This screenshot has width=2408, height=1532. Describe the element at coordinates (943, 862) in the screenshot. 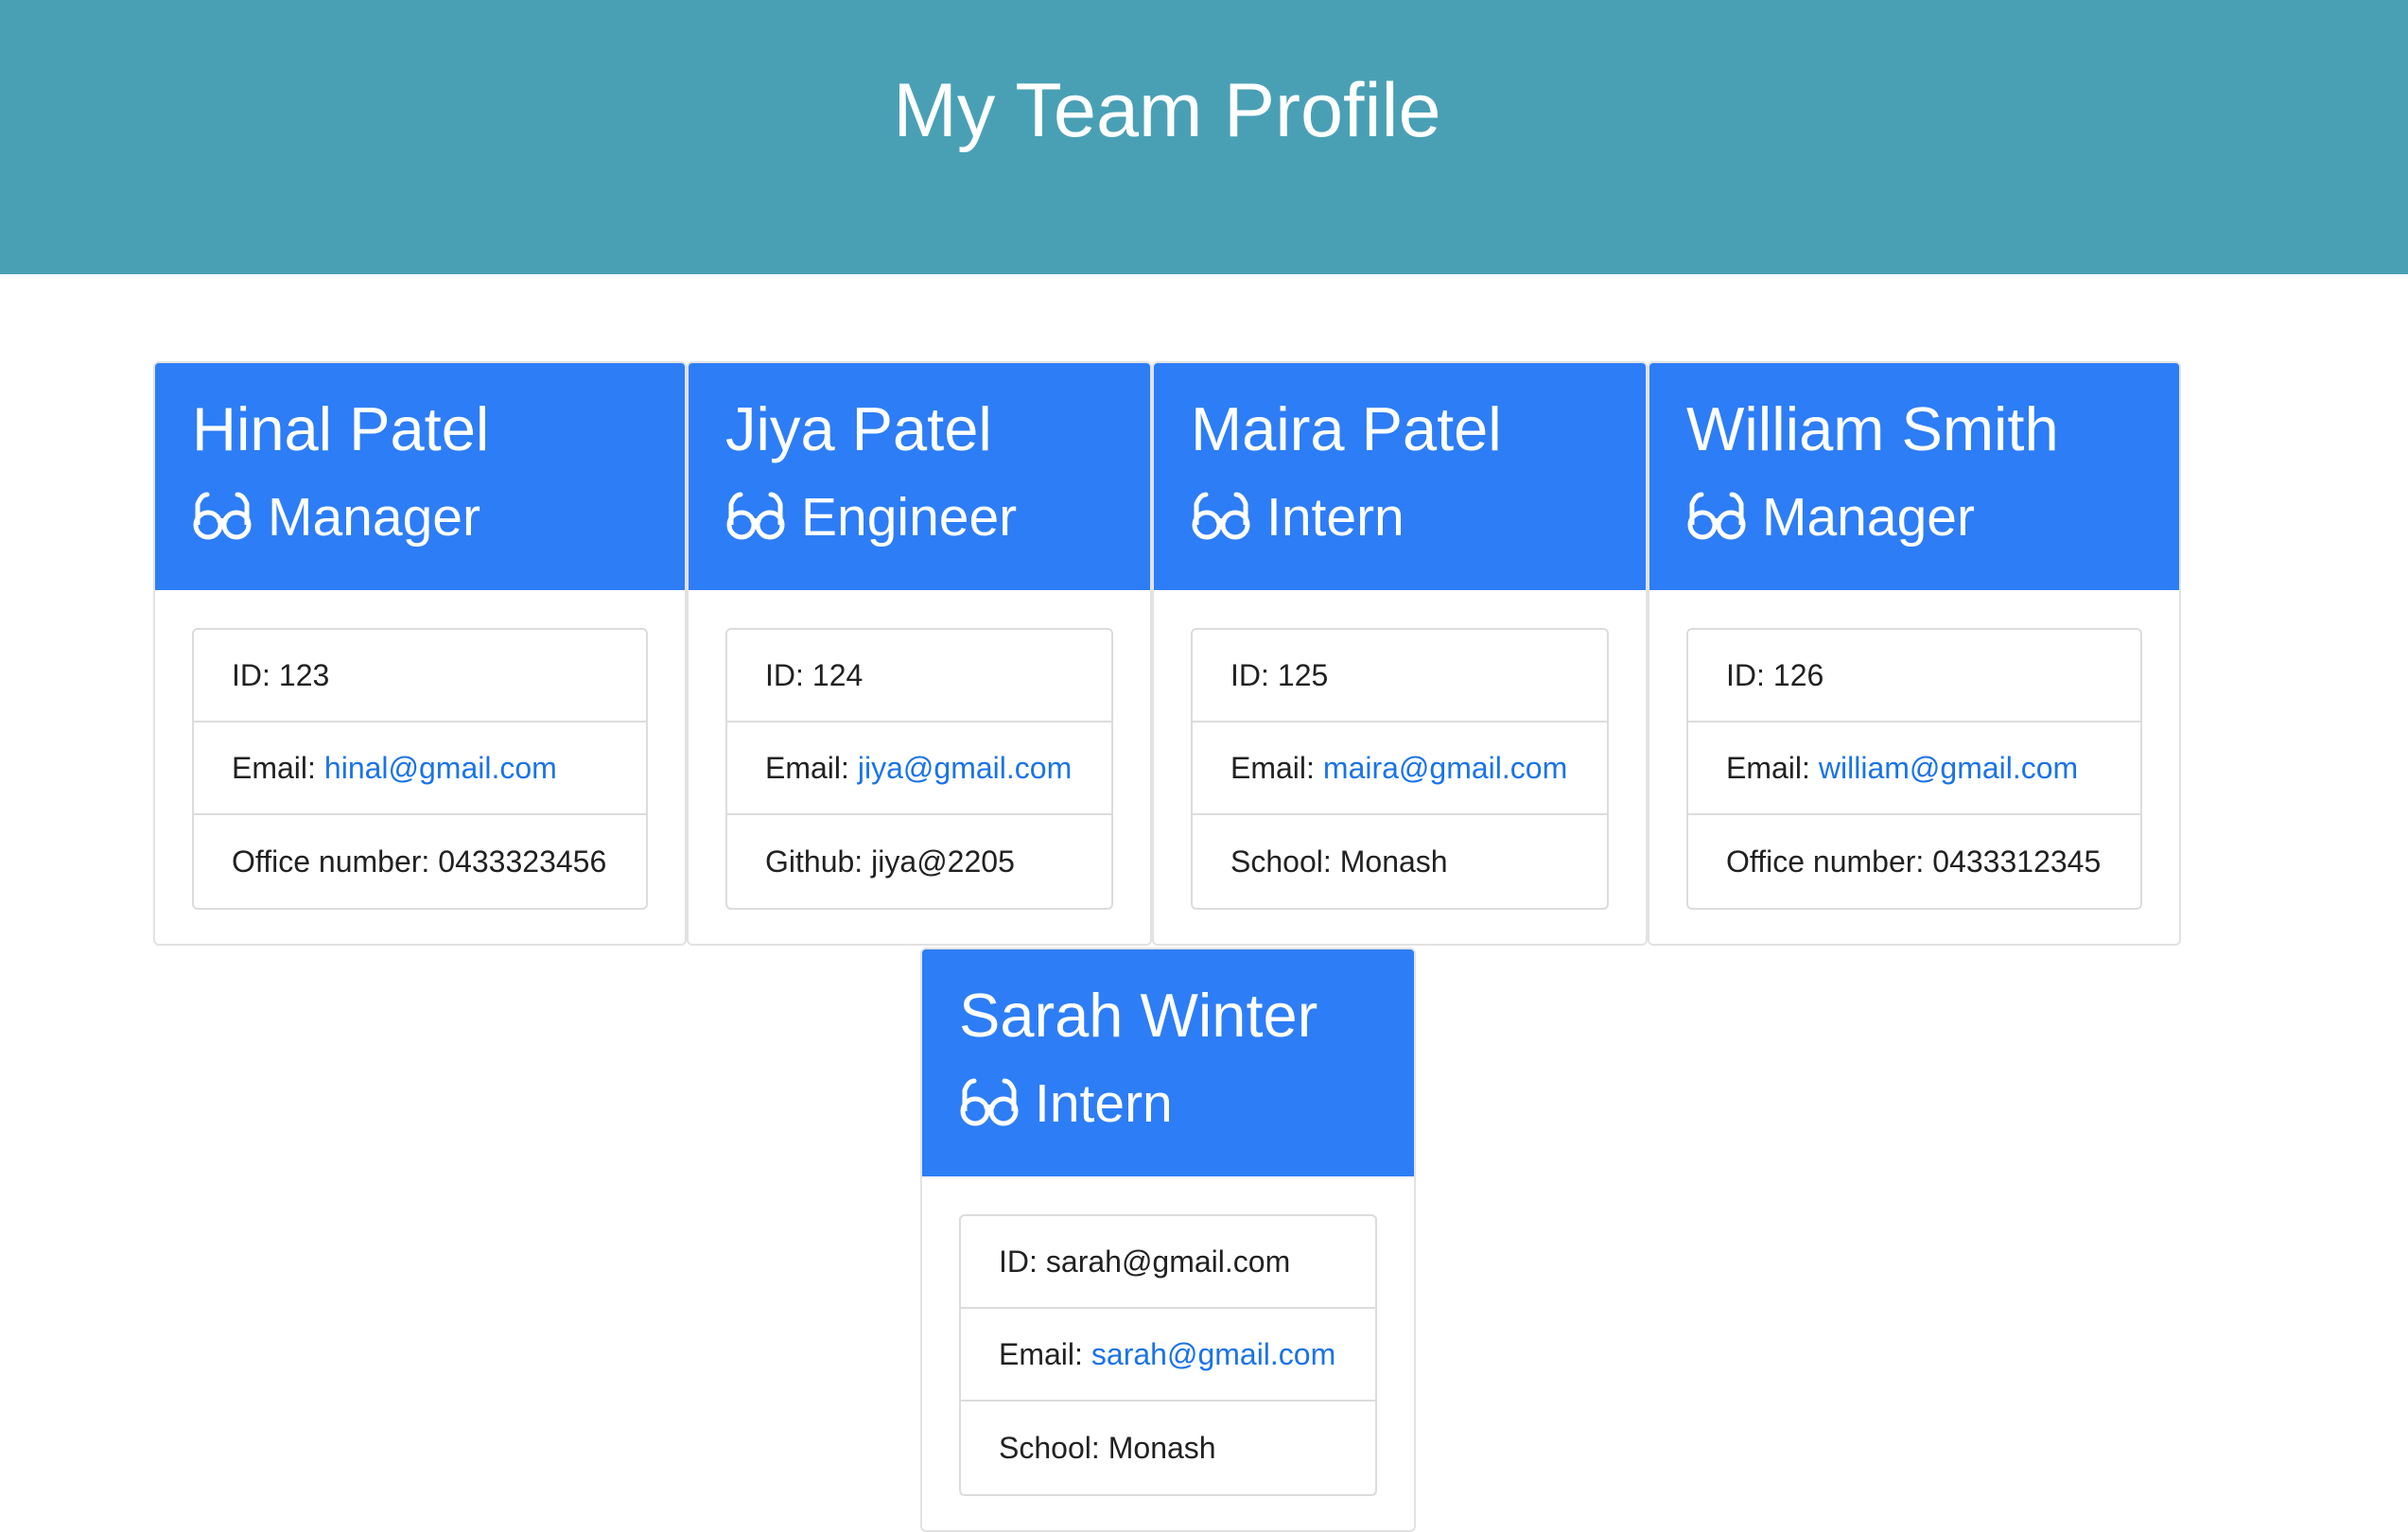

I see `github-value: jiya@2205` at that location.